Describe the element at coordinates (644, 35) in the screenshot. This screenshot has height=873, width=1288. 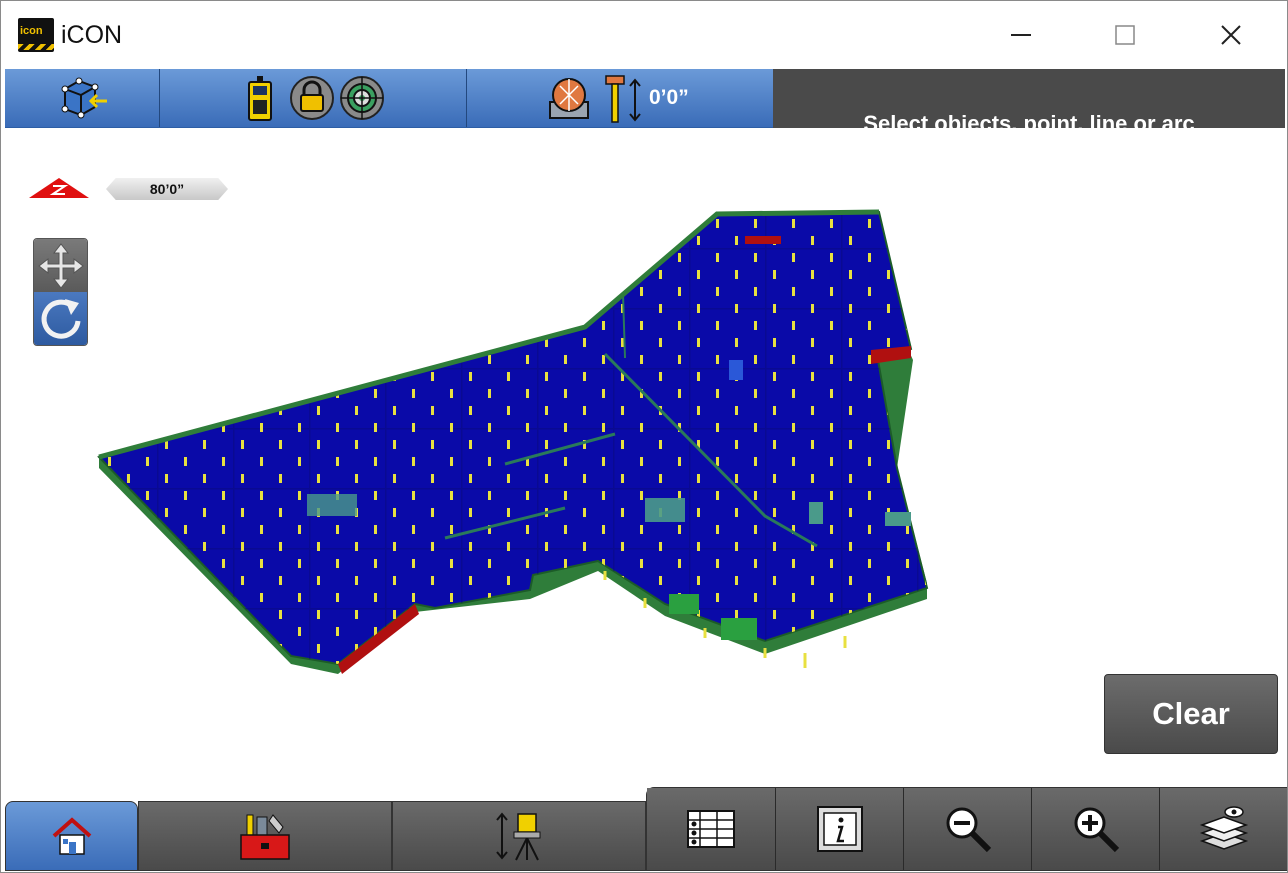
I see `title-bar: icon iCON` at that location.